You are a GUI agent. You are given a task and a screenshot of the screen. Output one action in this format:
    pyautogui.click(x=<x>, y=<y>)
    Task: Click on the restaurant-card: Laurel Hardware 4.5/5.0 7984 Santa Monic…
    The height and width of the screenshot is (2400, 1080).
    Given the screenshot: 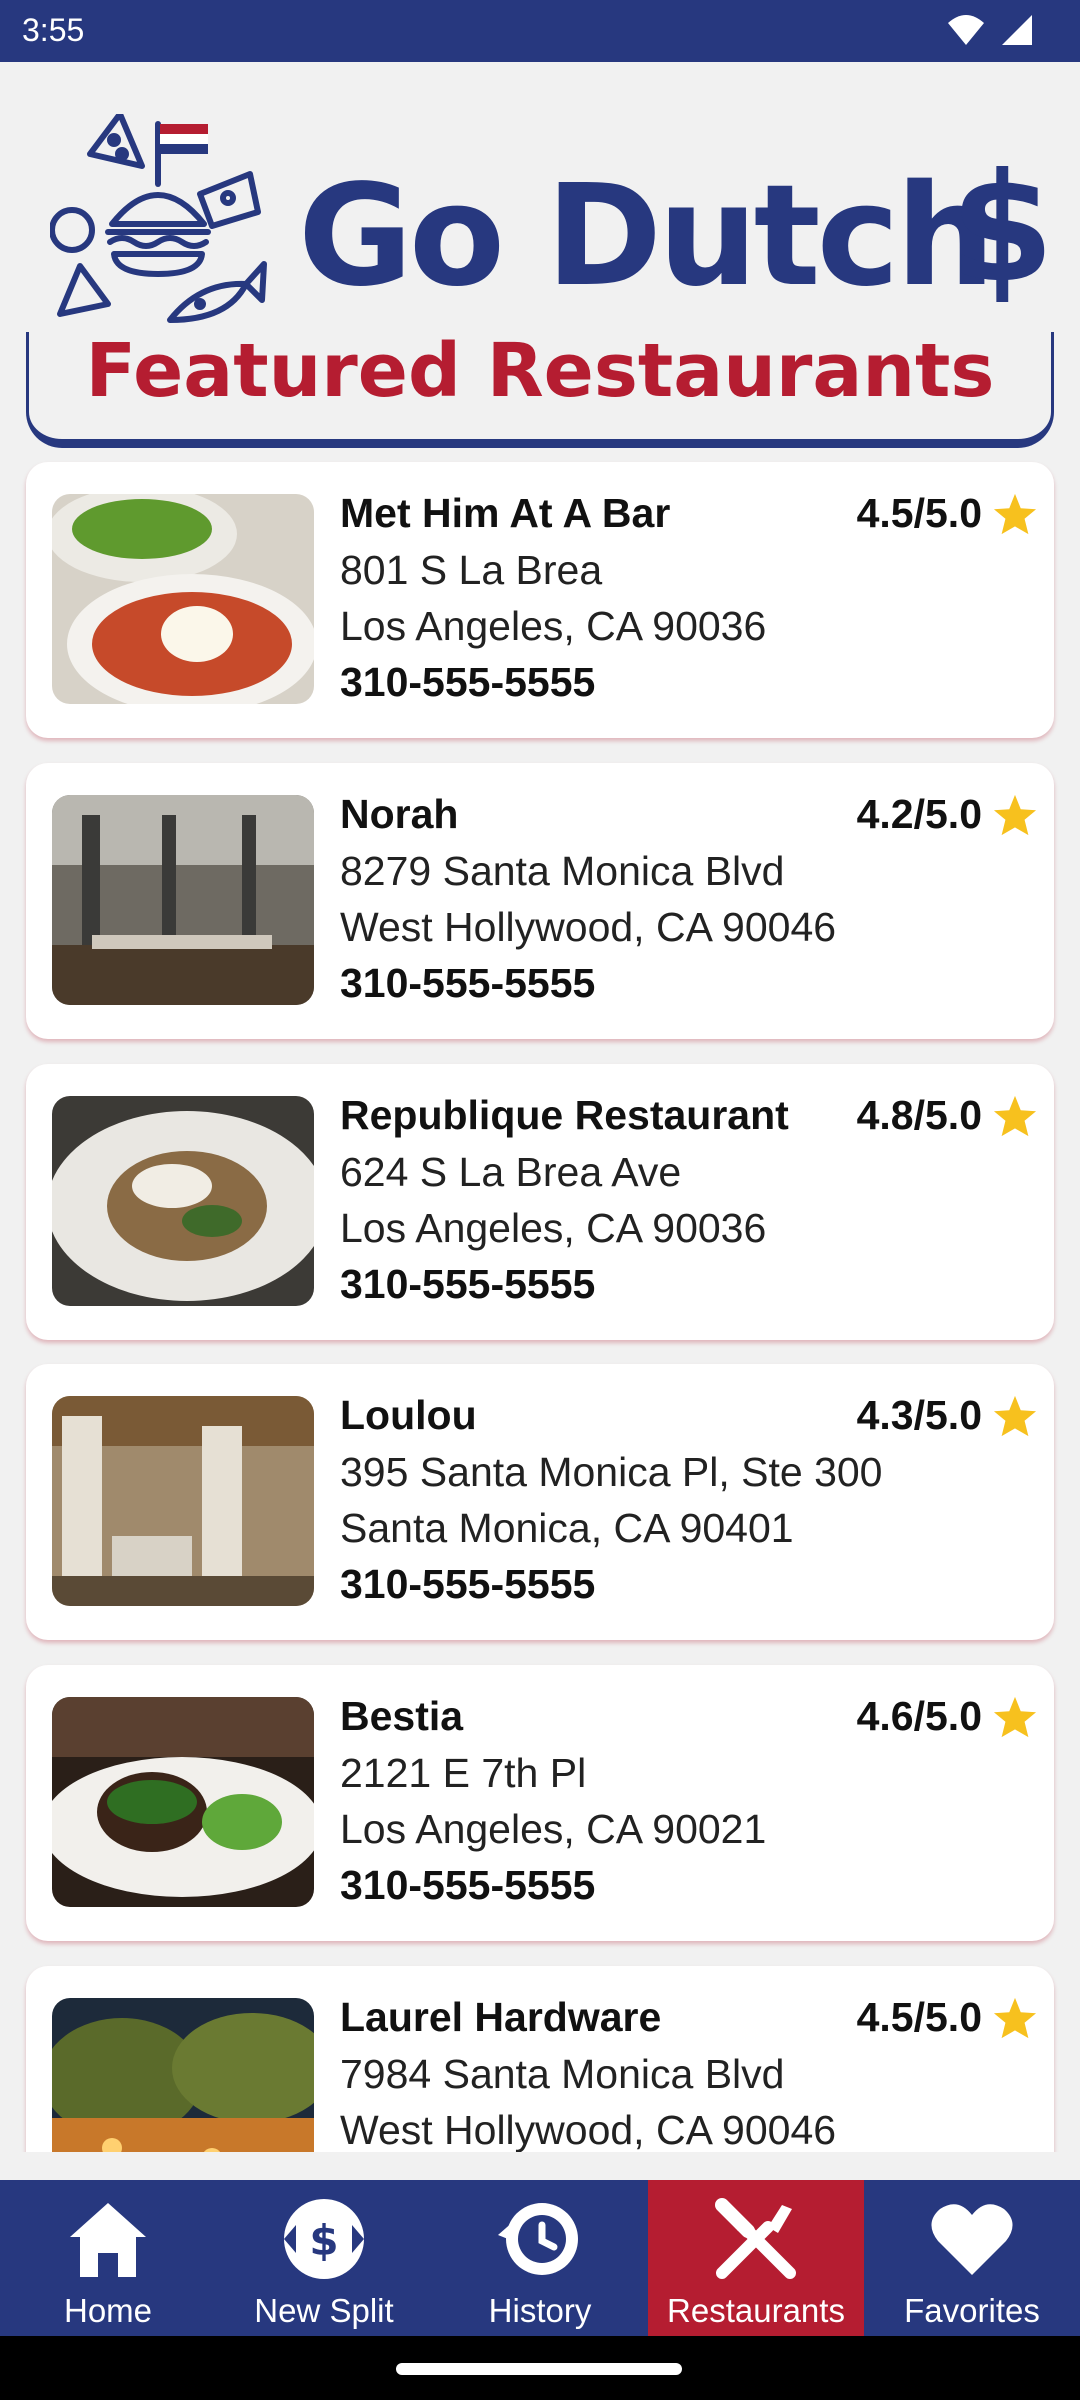 What is the action you would take?
    pyautogui.click(x=540, y=2059)
    